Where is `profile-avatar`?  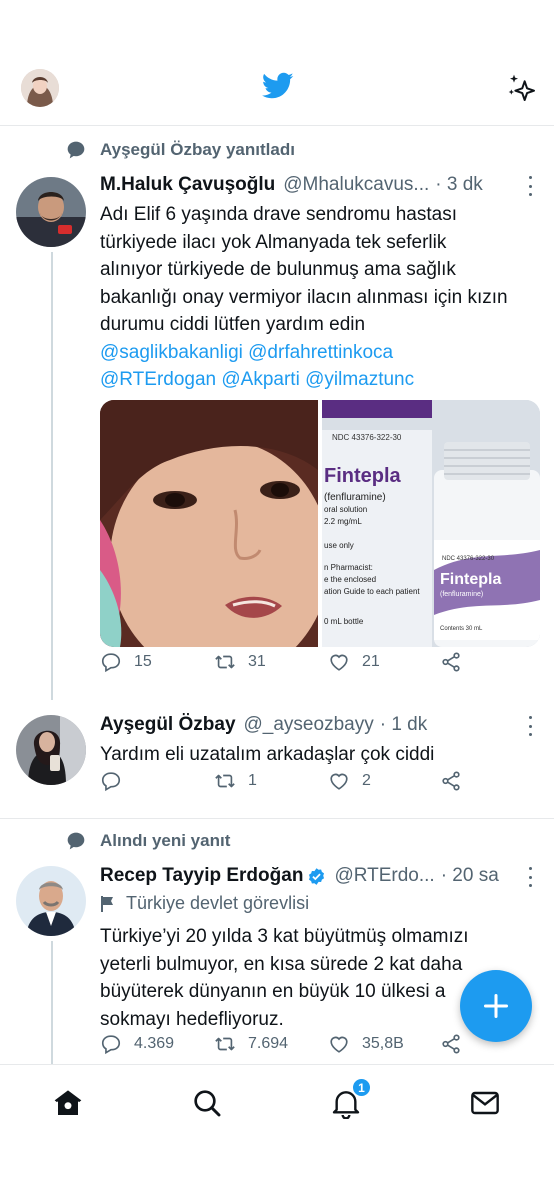
profile-avatar is located at coordinates (40, 88).